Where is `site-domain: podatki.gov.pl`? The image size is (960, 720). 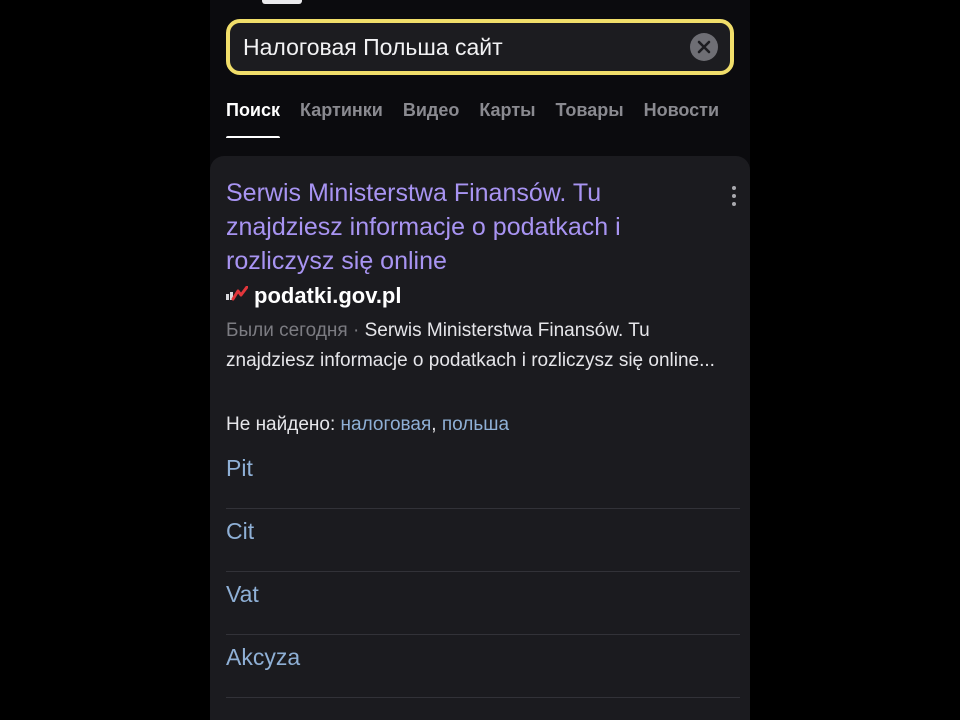 site-domain: podatki.gov.pl is located at coordinates (327, 296).